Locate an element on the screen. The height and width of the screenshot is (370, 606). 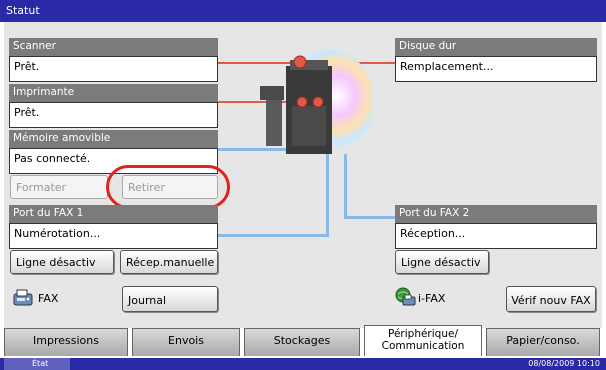
fax2-connector-h is located at coordinates (371, 217).